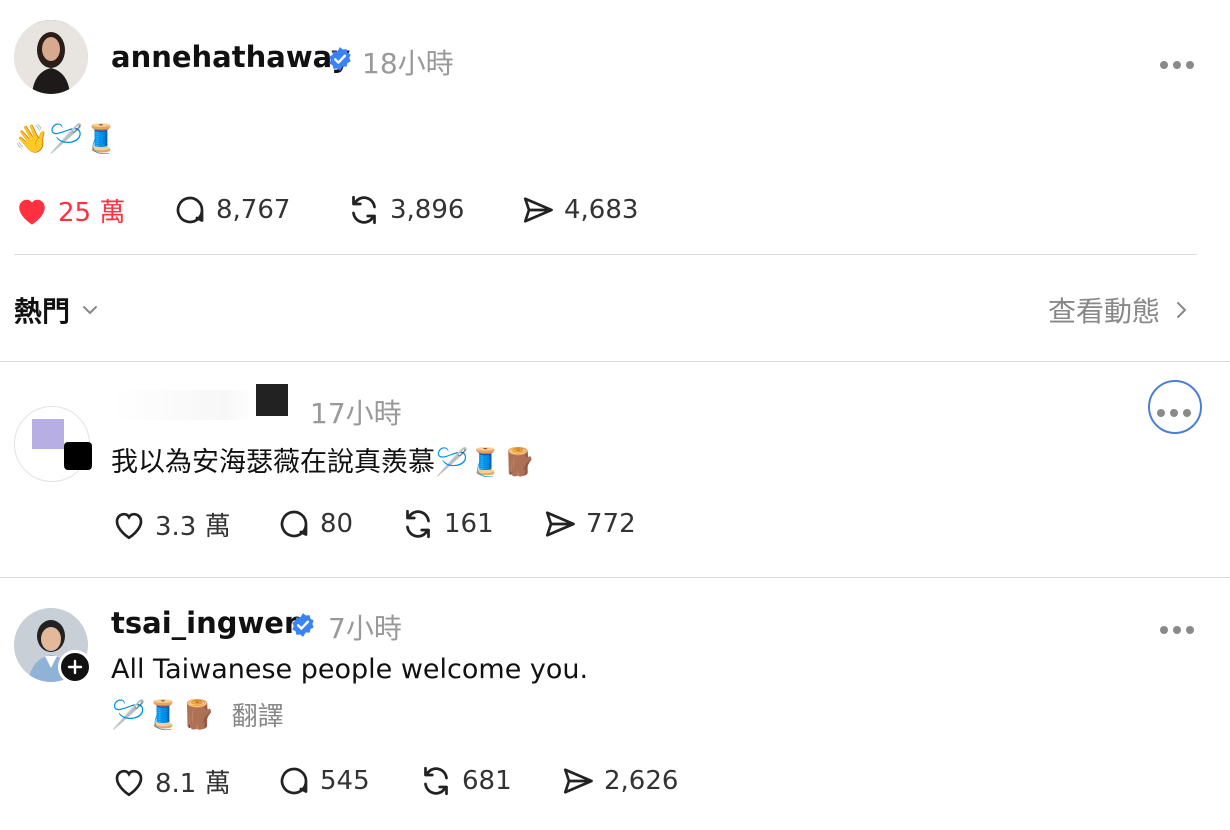  What do you see at coordinates (272, 400) in the screenshot?
I see `redacted-block` at bounding box center [272, 400].